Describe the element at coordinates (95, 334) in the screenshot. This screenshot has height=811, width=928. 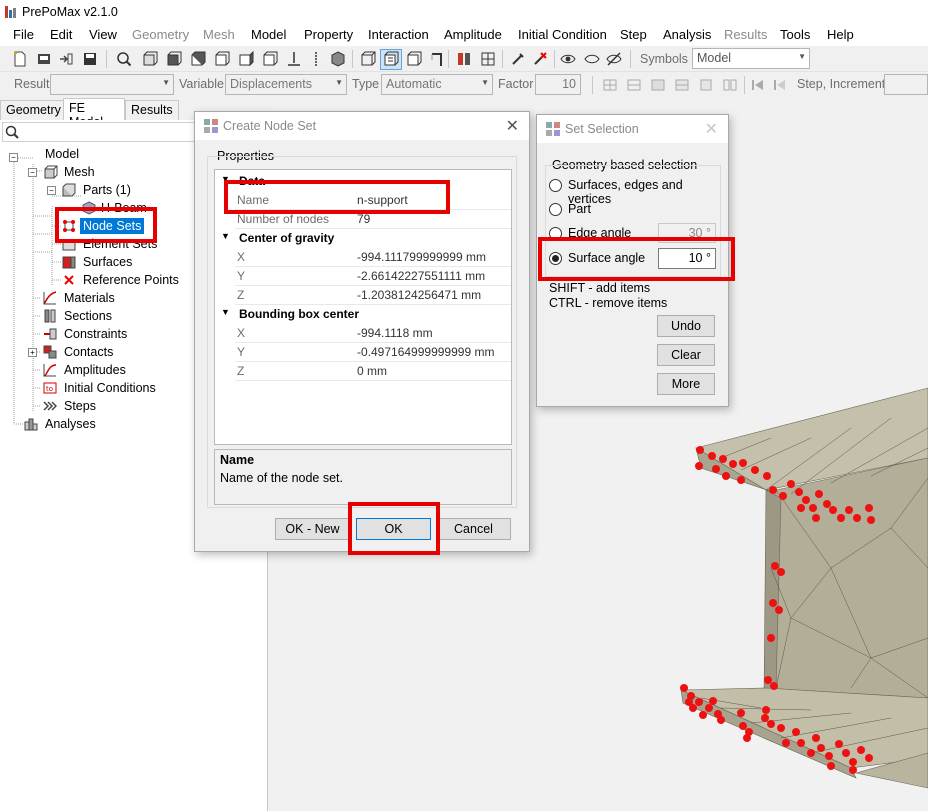
I see `tree-item-constraints: Constraints` at that location.